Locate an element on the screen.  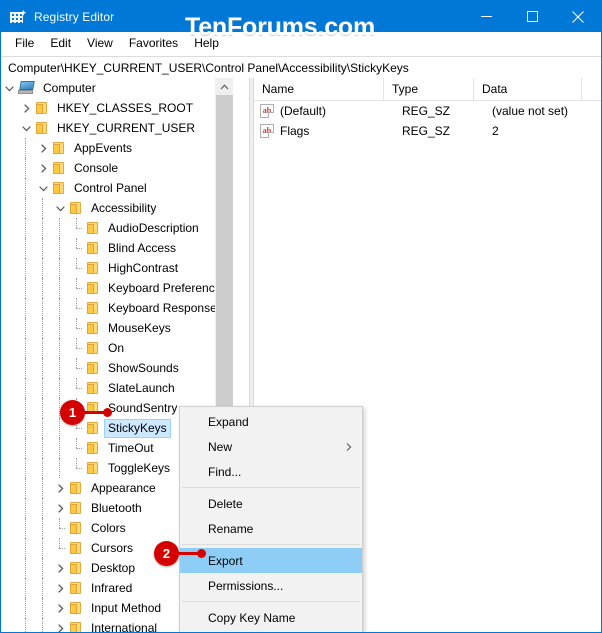
tree-item-label: StickyKeys is located at coordinates (137, 428).